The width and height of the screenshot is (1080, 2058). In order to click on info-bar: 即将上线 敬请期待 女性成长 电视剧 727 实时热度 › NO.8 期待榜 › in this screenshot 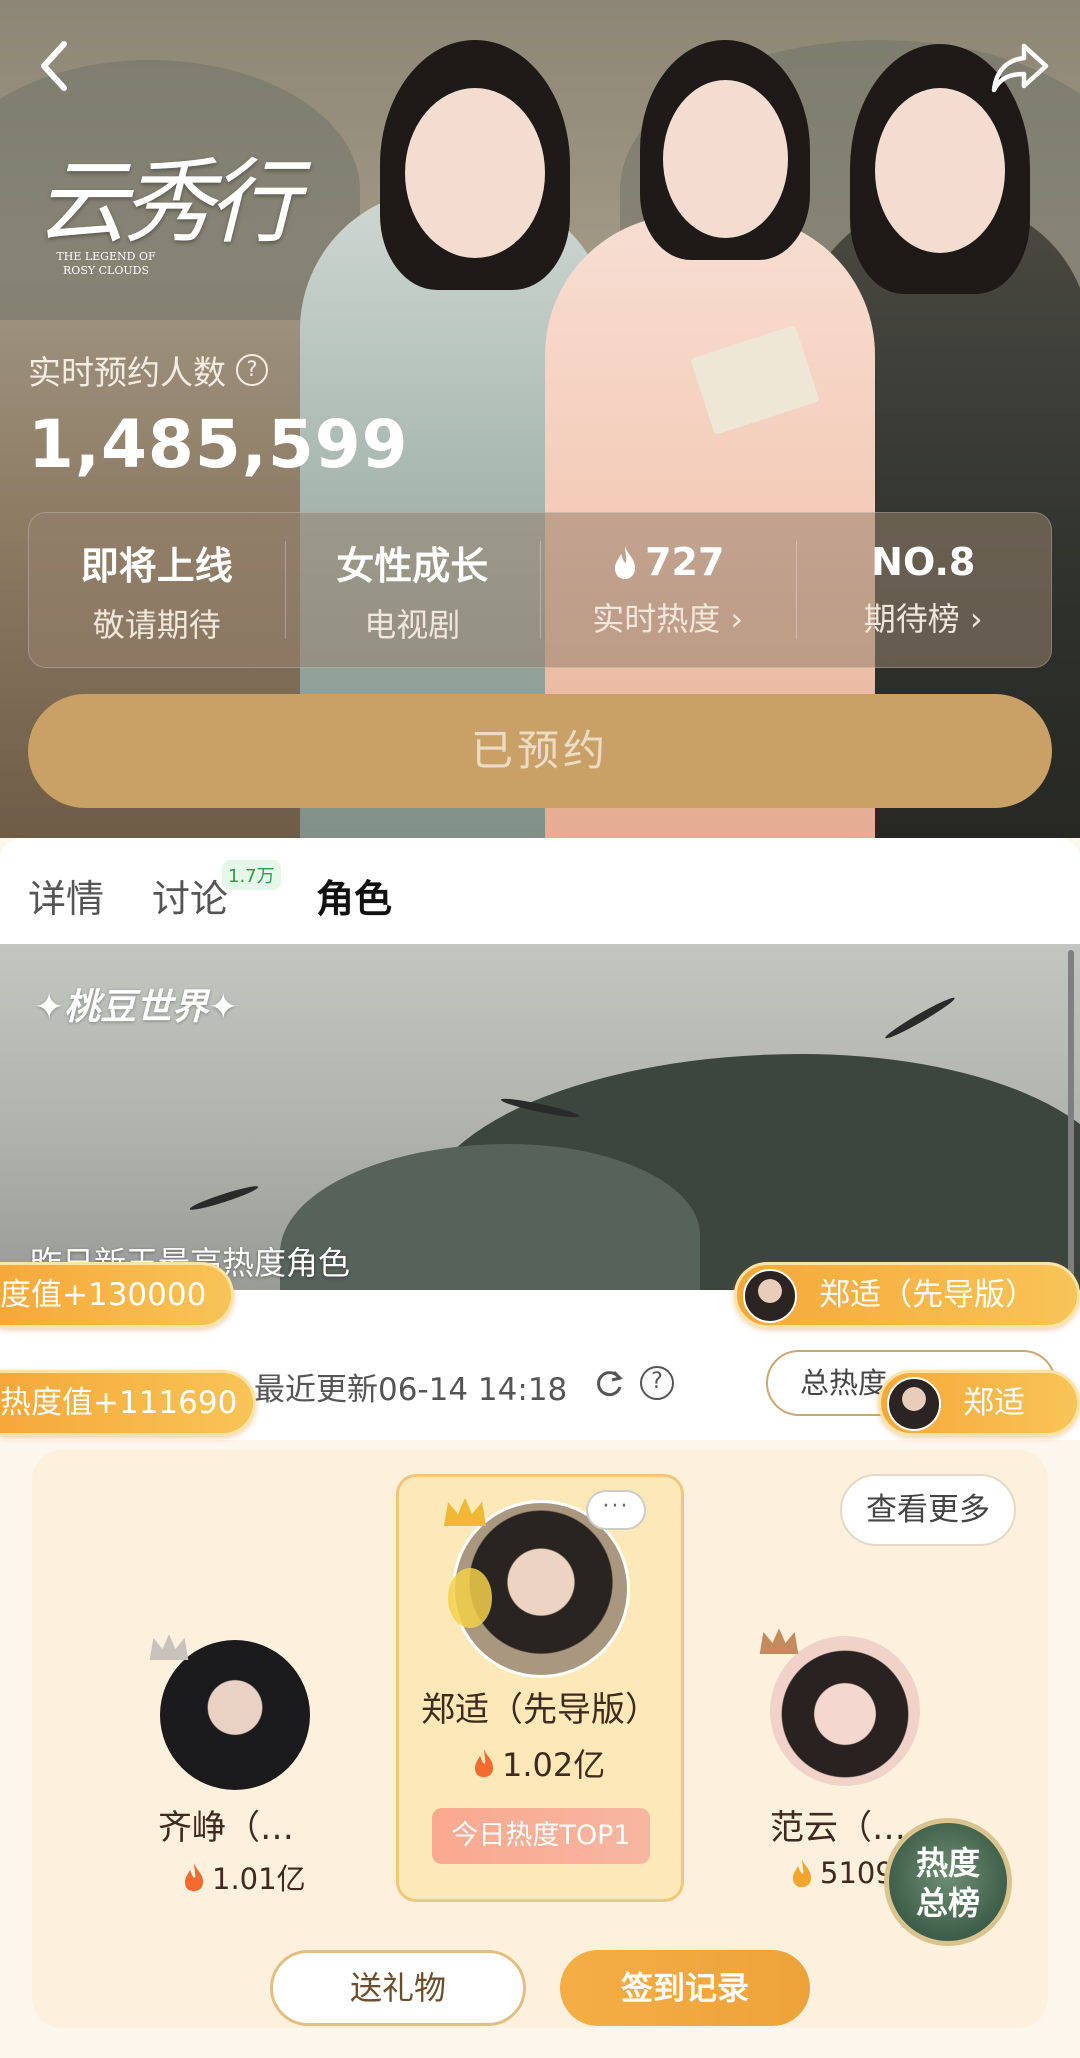, I will do `click(540, 590)`.